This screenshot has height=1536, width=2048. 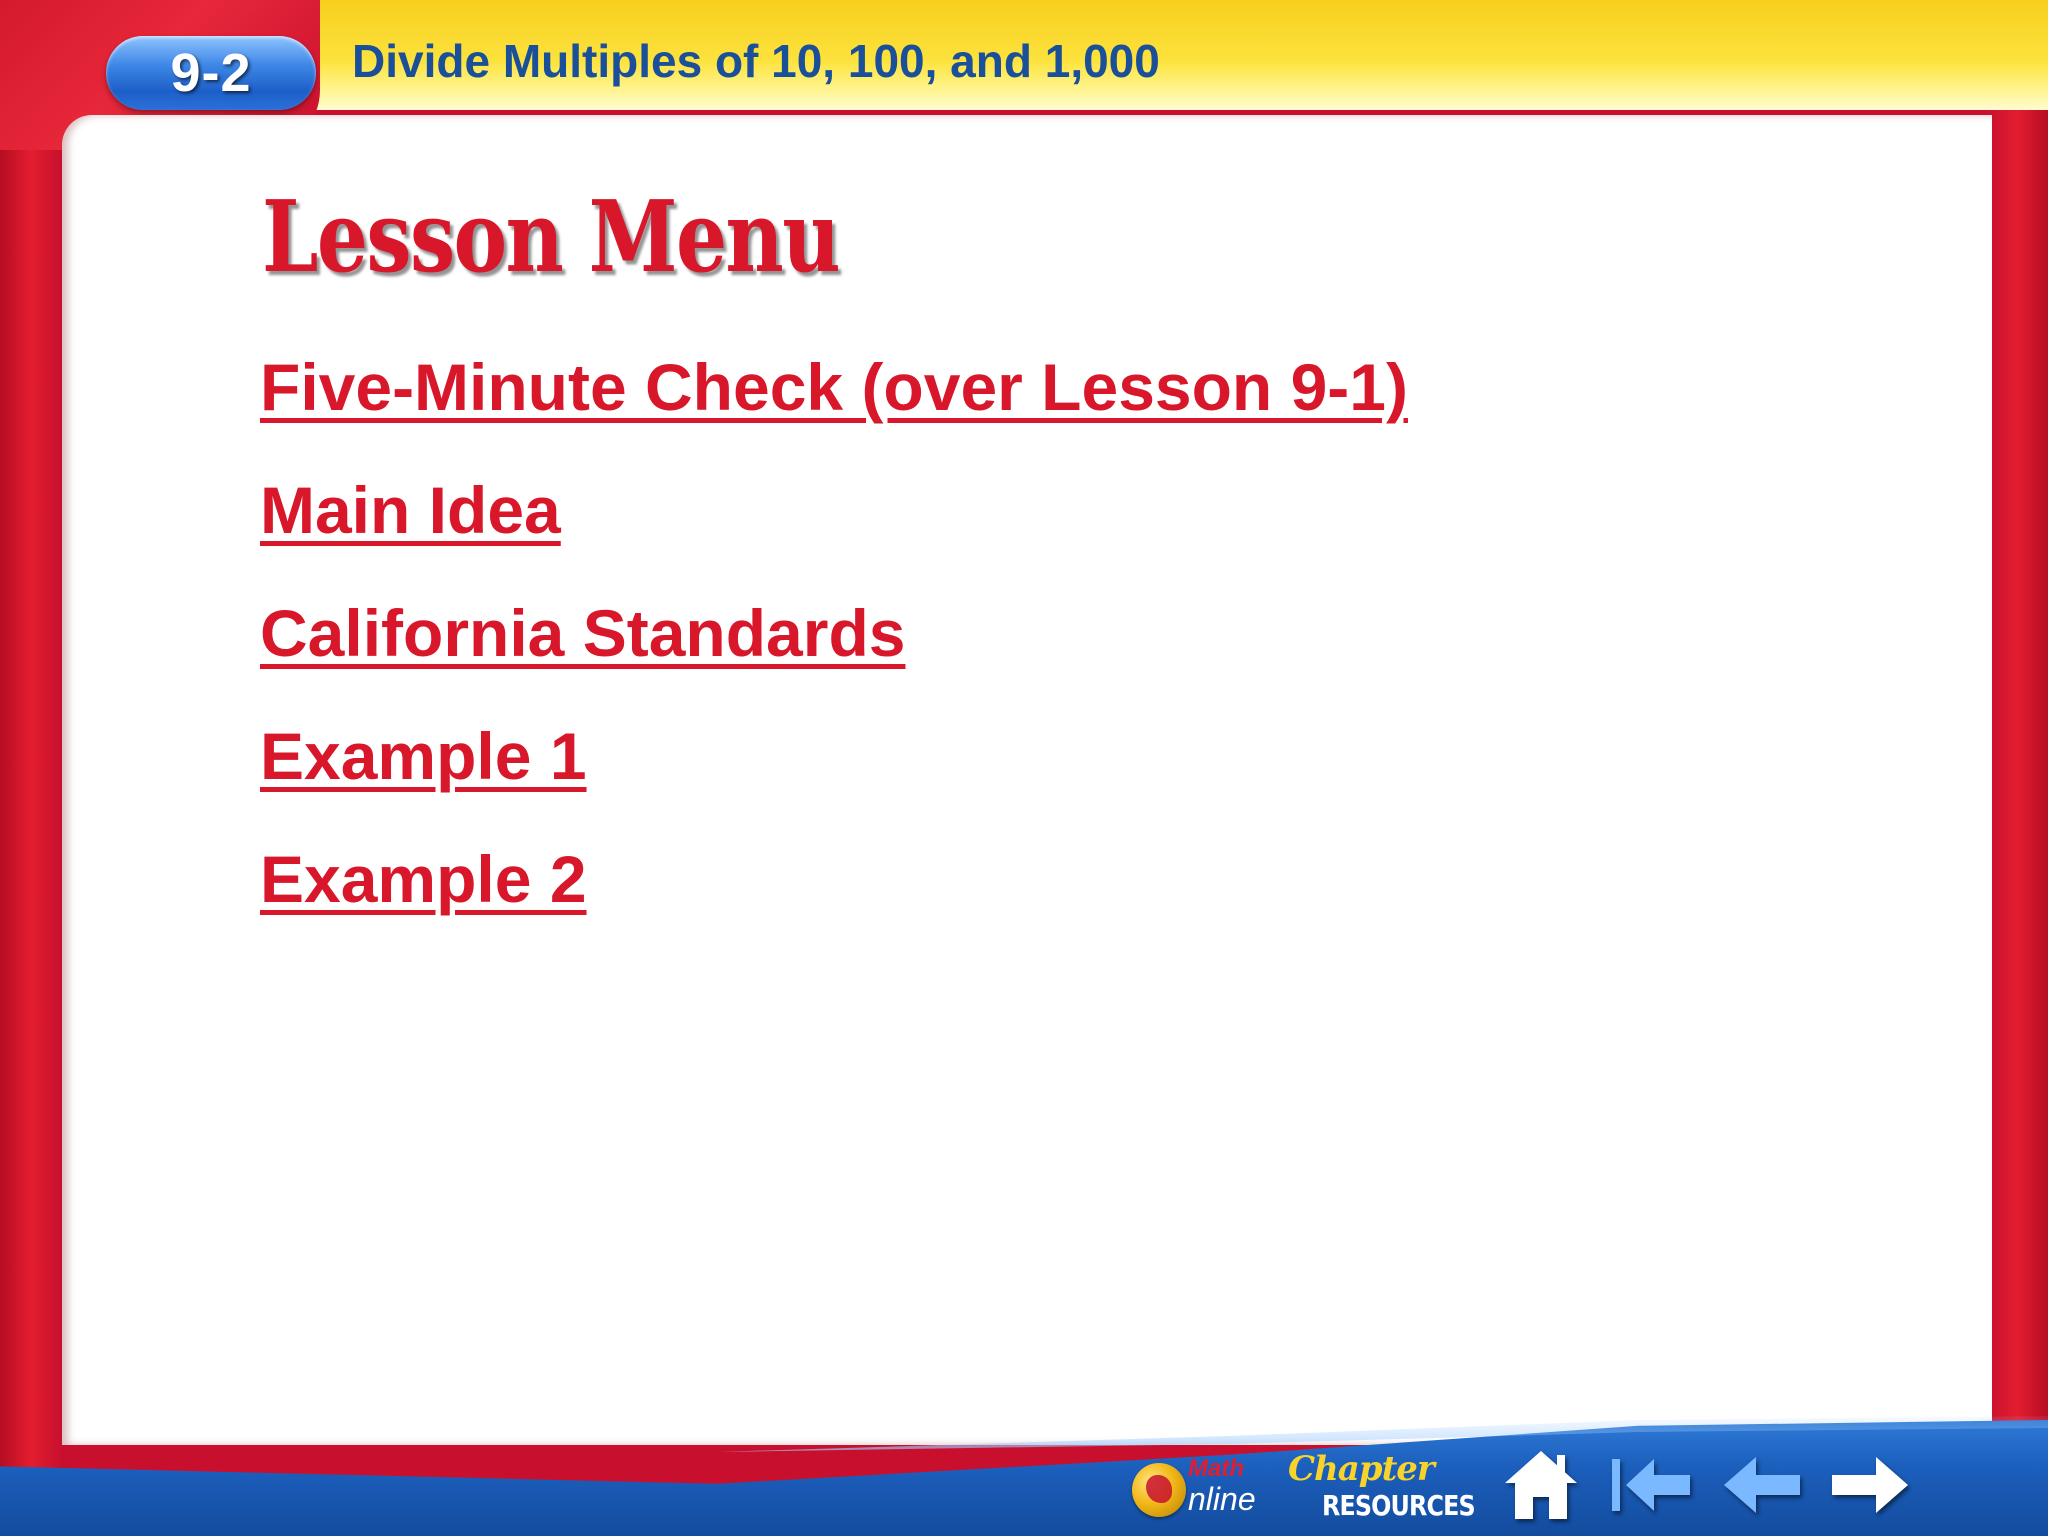 I want to click on first-slide-button, so click(x=1651, y=1485).